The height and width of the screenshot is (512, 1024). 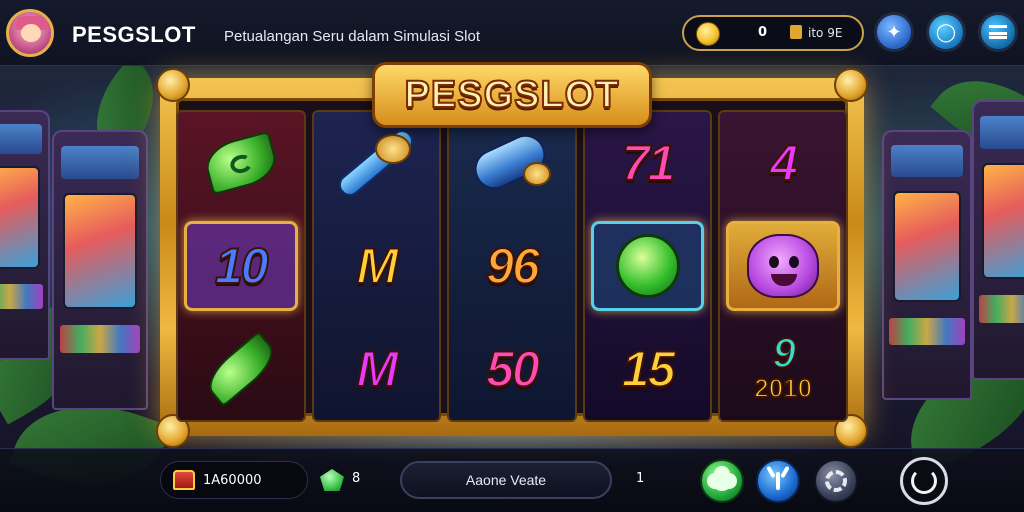 I want to click on line-count: 1, so click(x=640, y=478).